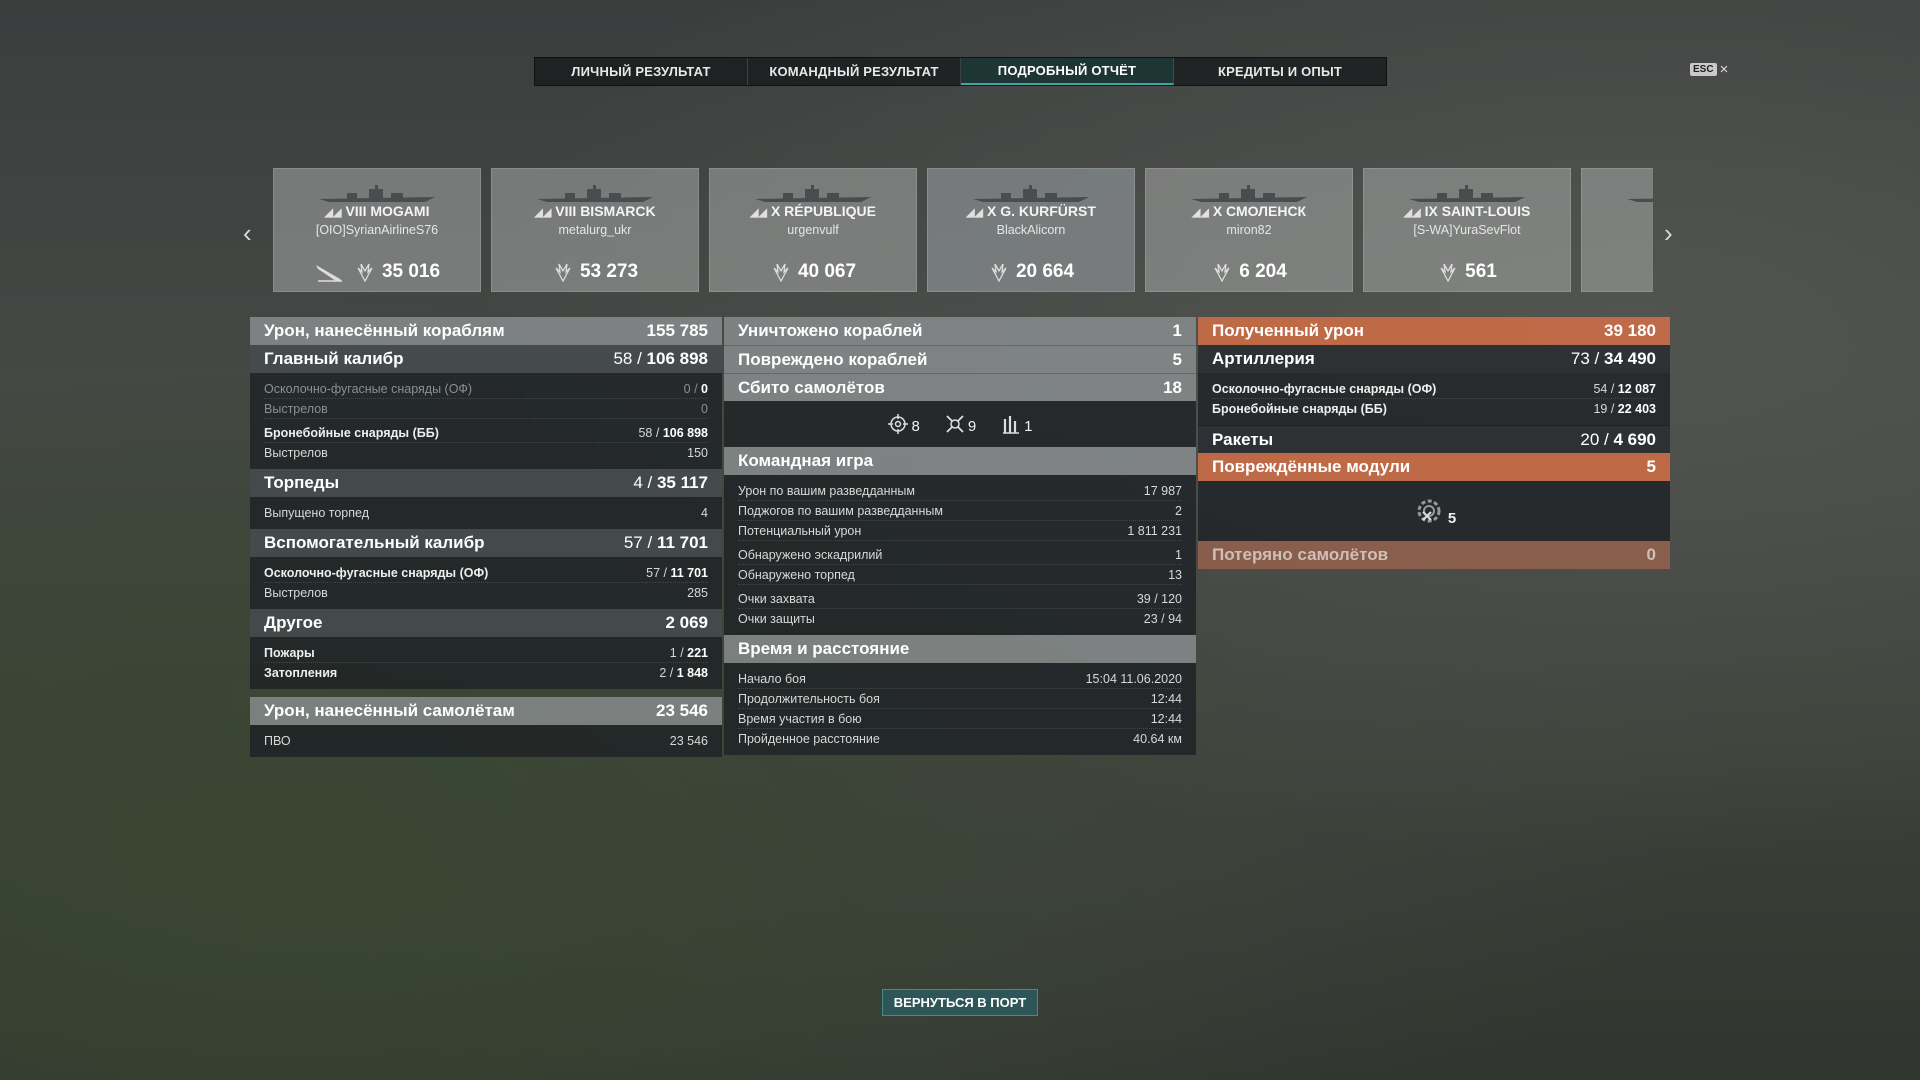  I want to click on aa-kills: 1, so click(1016, 424).